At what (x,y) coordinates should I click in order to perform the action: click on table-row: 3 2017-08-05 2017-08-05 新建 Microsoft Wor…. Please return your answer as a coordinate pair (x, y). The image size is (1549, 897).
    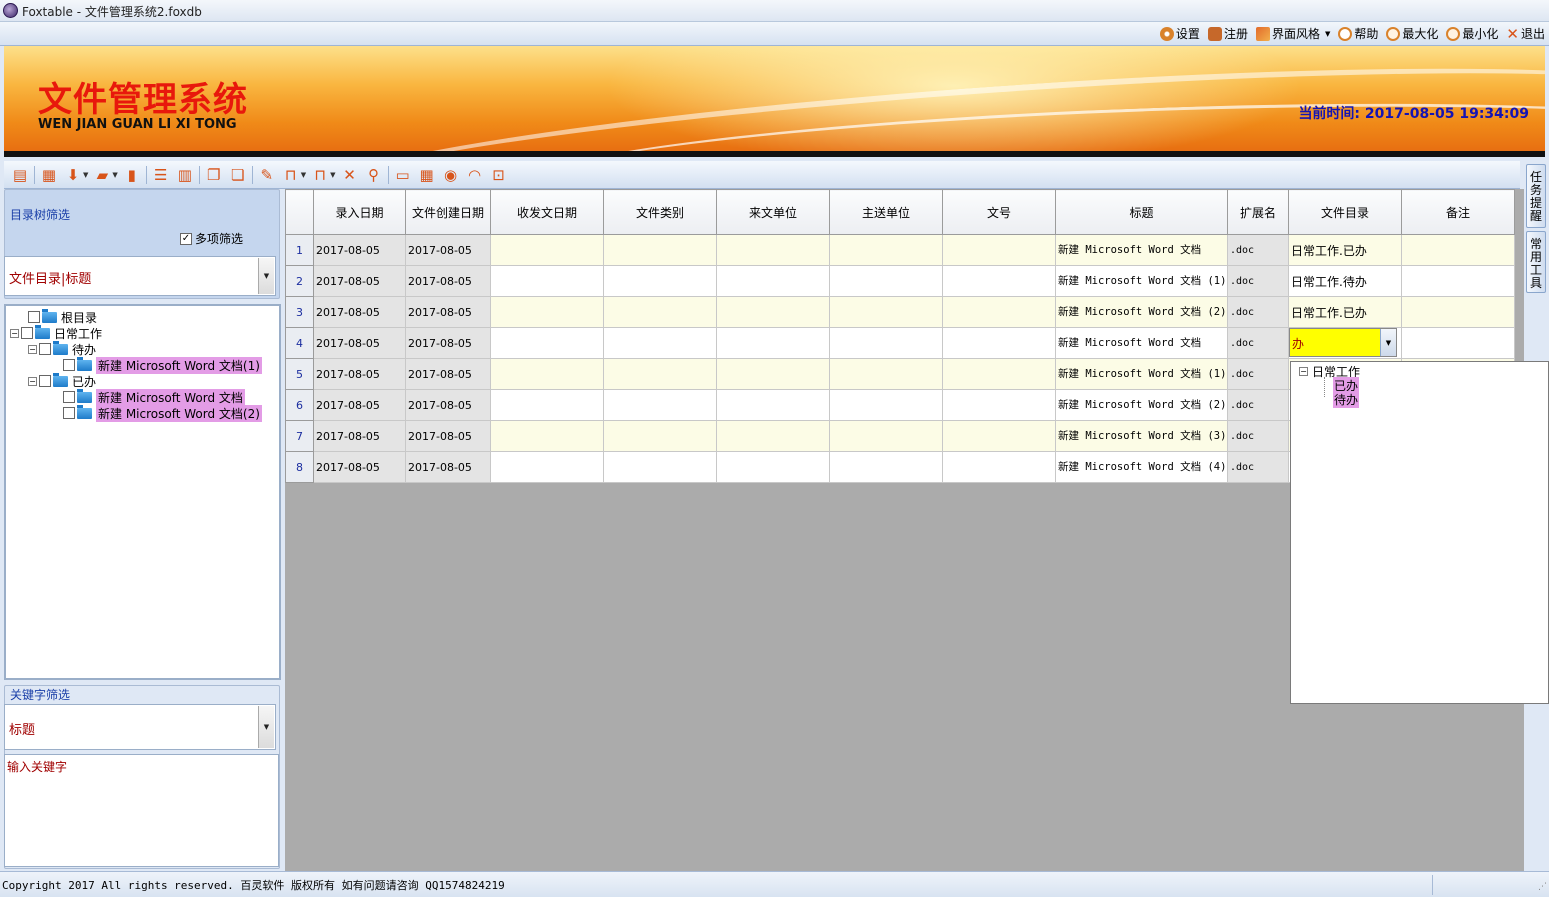
    Looking at the image, I should click on (900, 312).